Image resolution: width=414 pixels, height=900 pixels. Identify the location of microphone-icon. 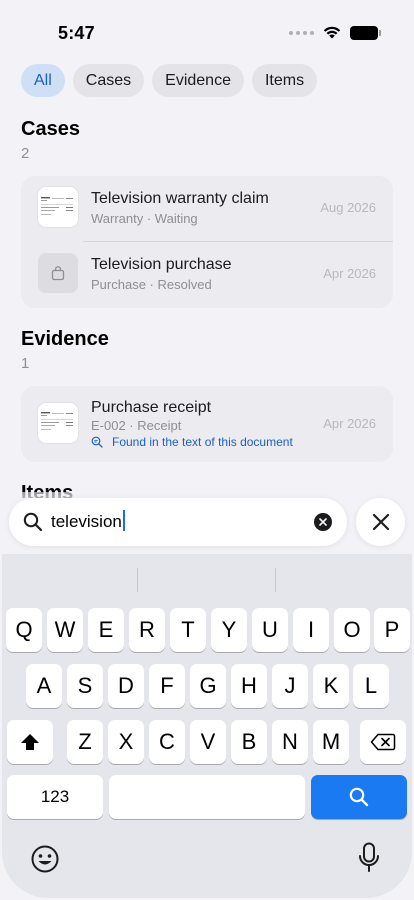
(369, 858).